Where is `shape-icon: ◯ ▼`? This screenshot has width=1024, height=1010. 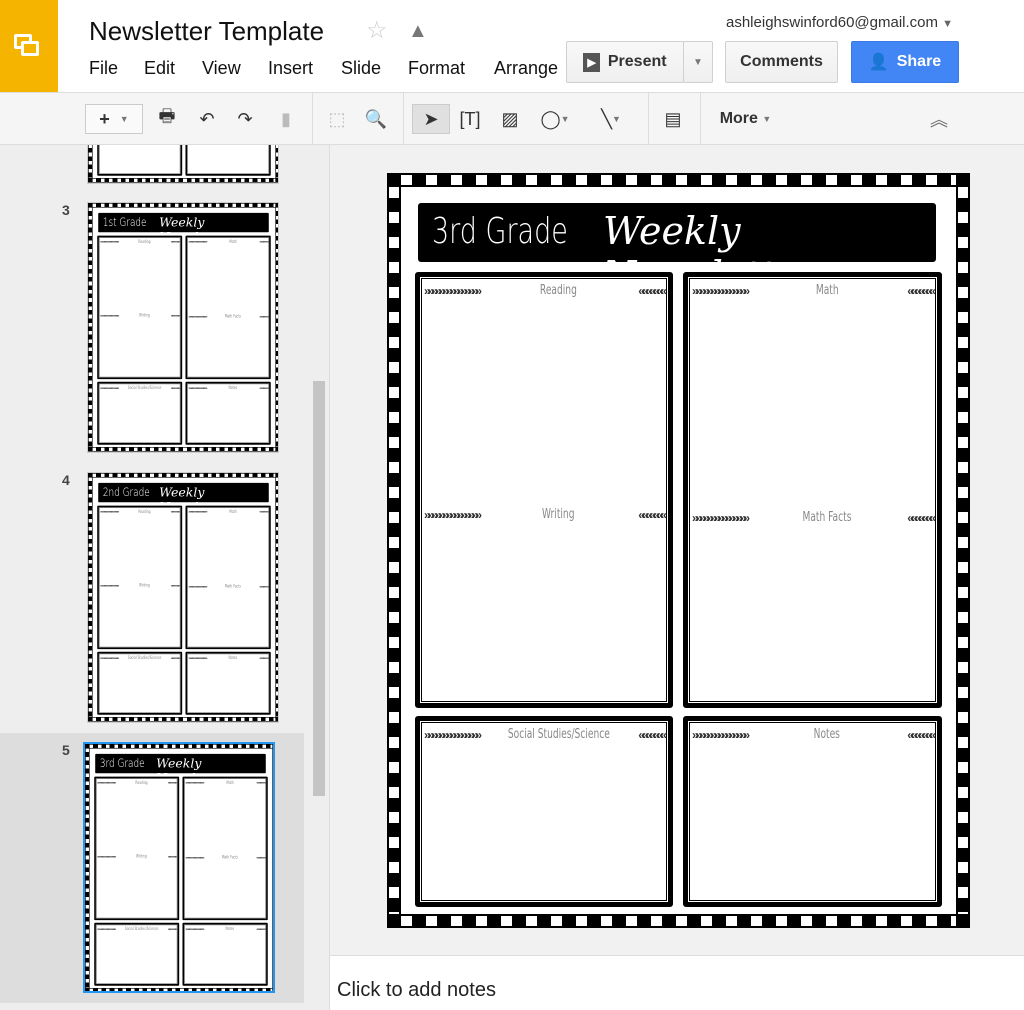 shape-icon: ◯ ▼ is located at coordinates (555, 119).